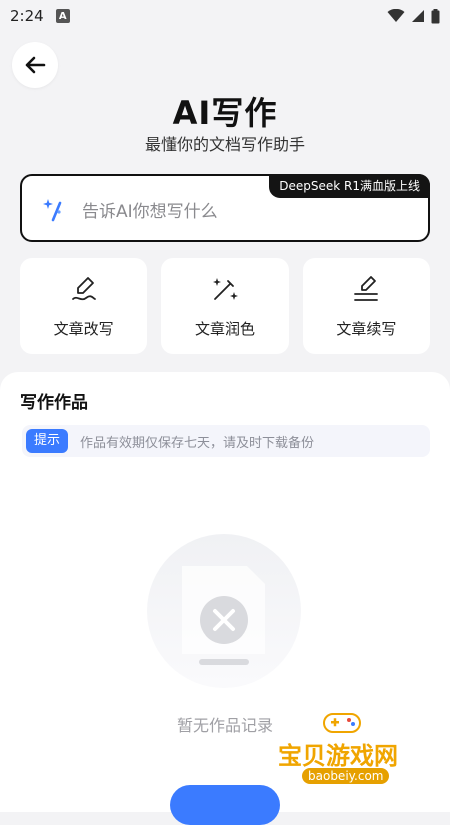 The width and height of the screenshot is (450, 825). I want to click on tip-text: 作品有效期仅保存七天，请及时下载备份, so click(197, 443).